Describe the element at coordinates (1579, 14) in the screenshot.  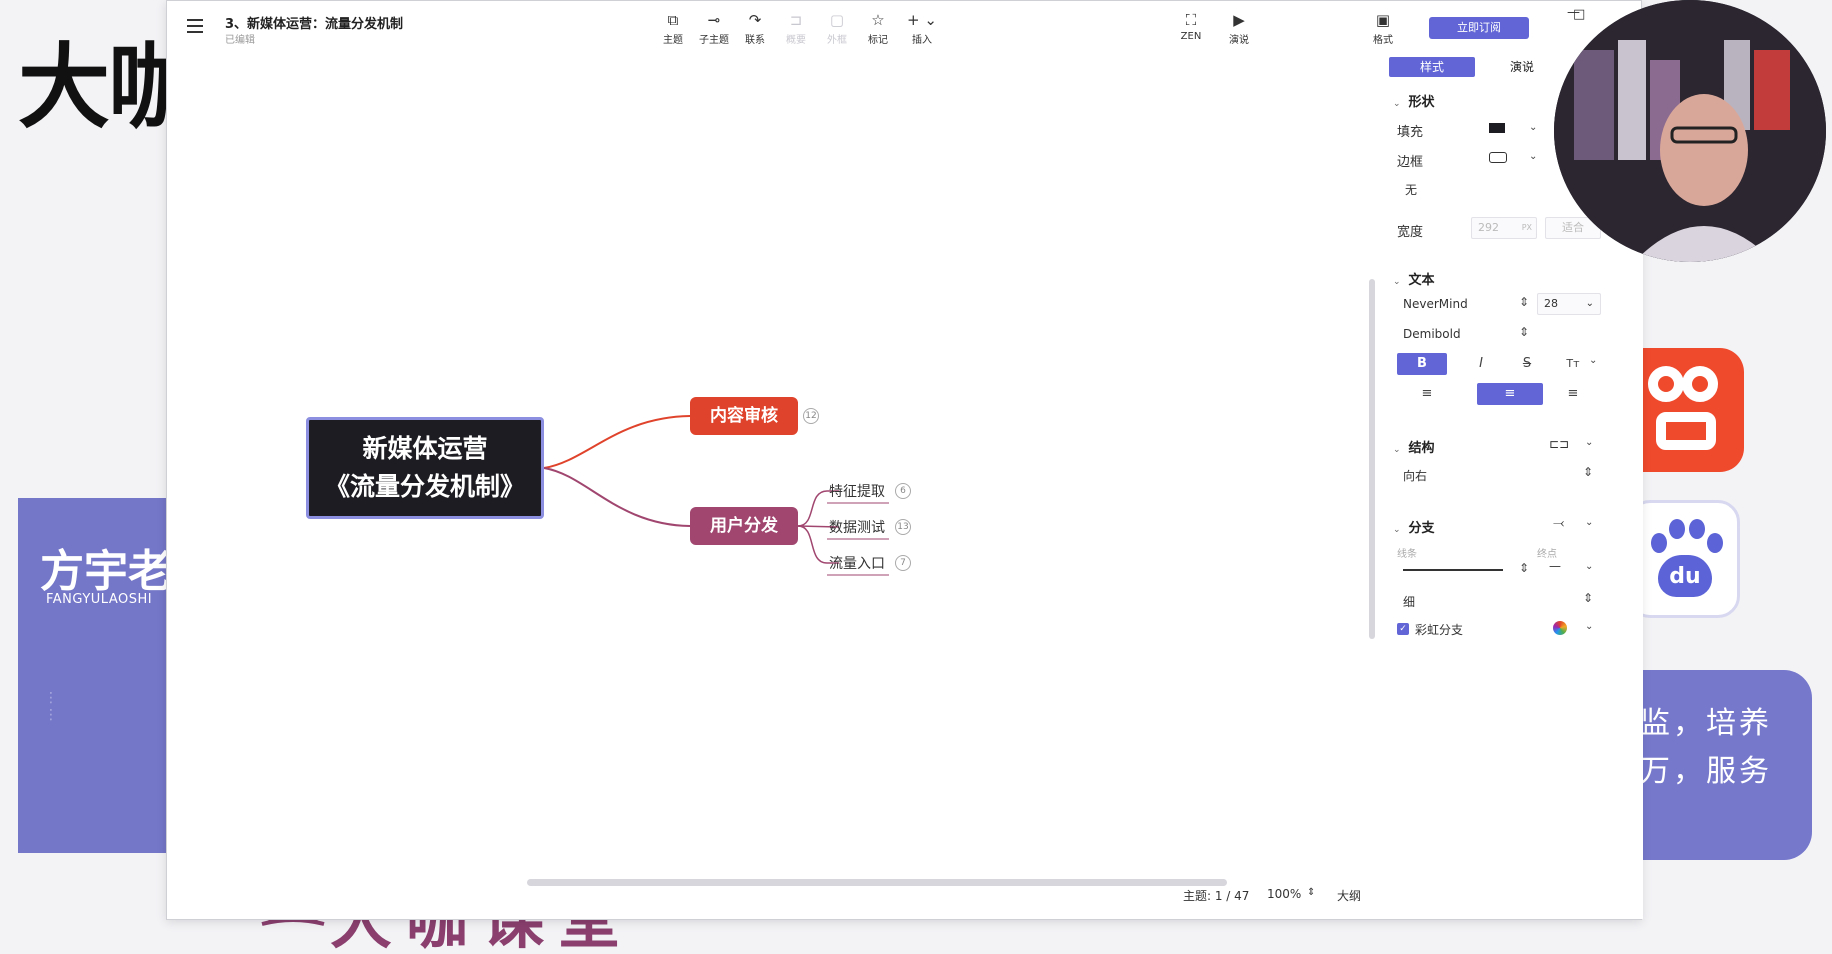
I see `maximize-icon: □` at that location.